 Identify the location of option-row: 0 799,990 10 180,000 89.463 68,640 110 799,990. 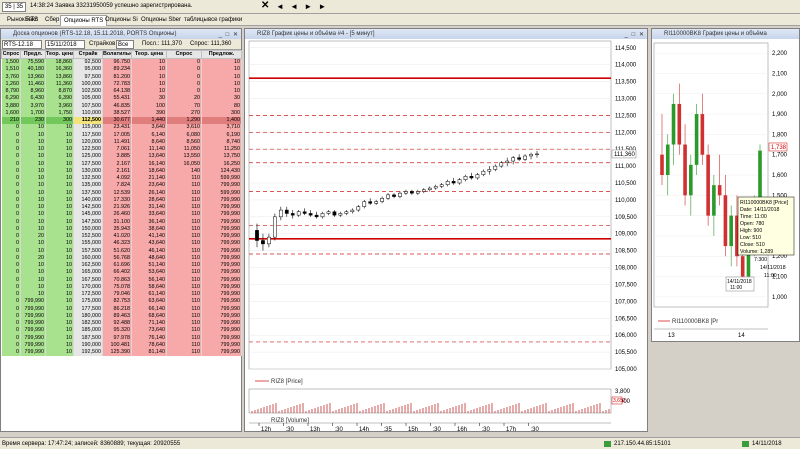
(121, 316).